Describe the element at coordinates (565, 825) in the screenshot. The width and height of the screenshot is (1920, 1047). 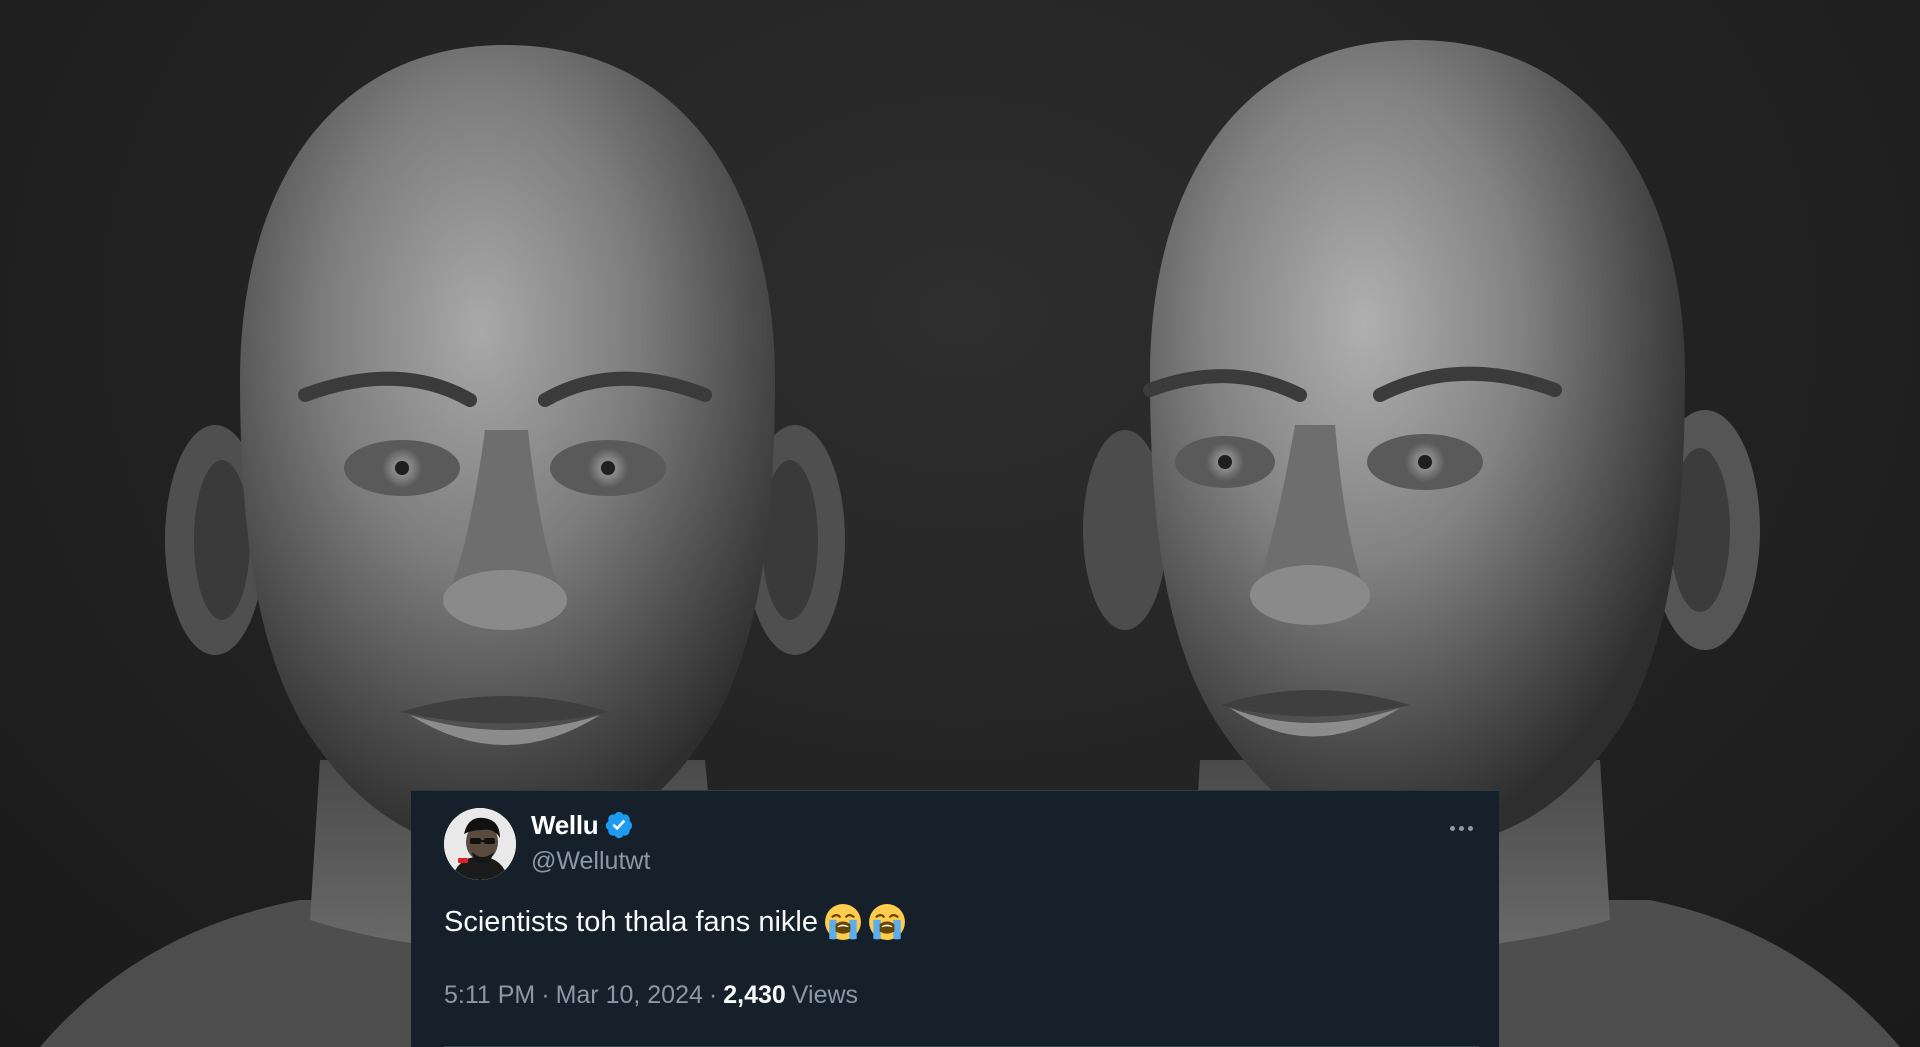
I see `display-name: Wellu` at that location.